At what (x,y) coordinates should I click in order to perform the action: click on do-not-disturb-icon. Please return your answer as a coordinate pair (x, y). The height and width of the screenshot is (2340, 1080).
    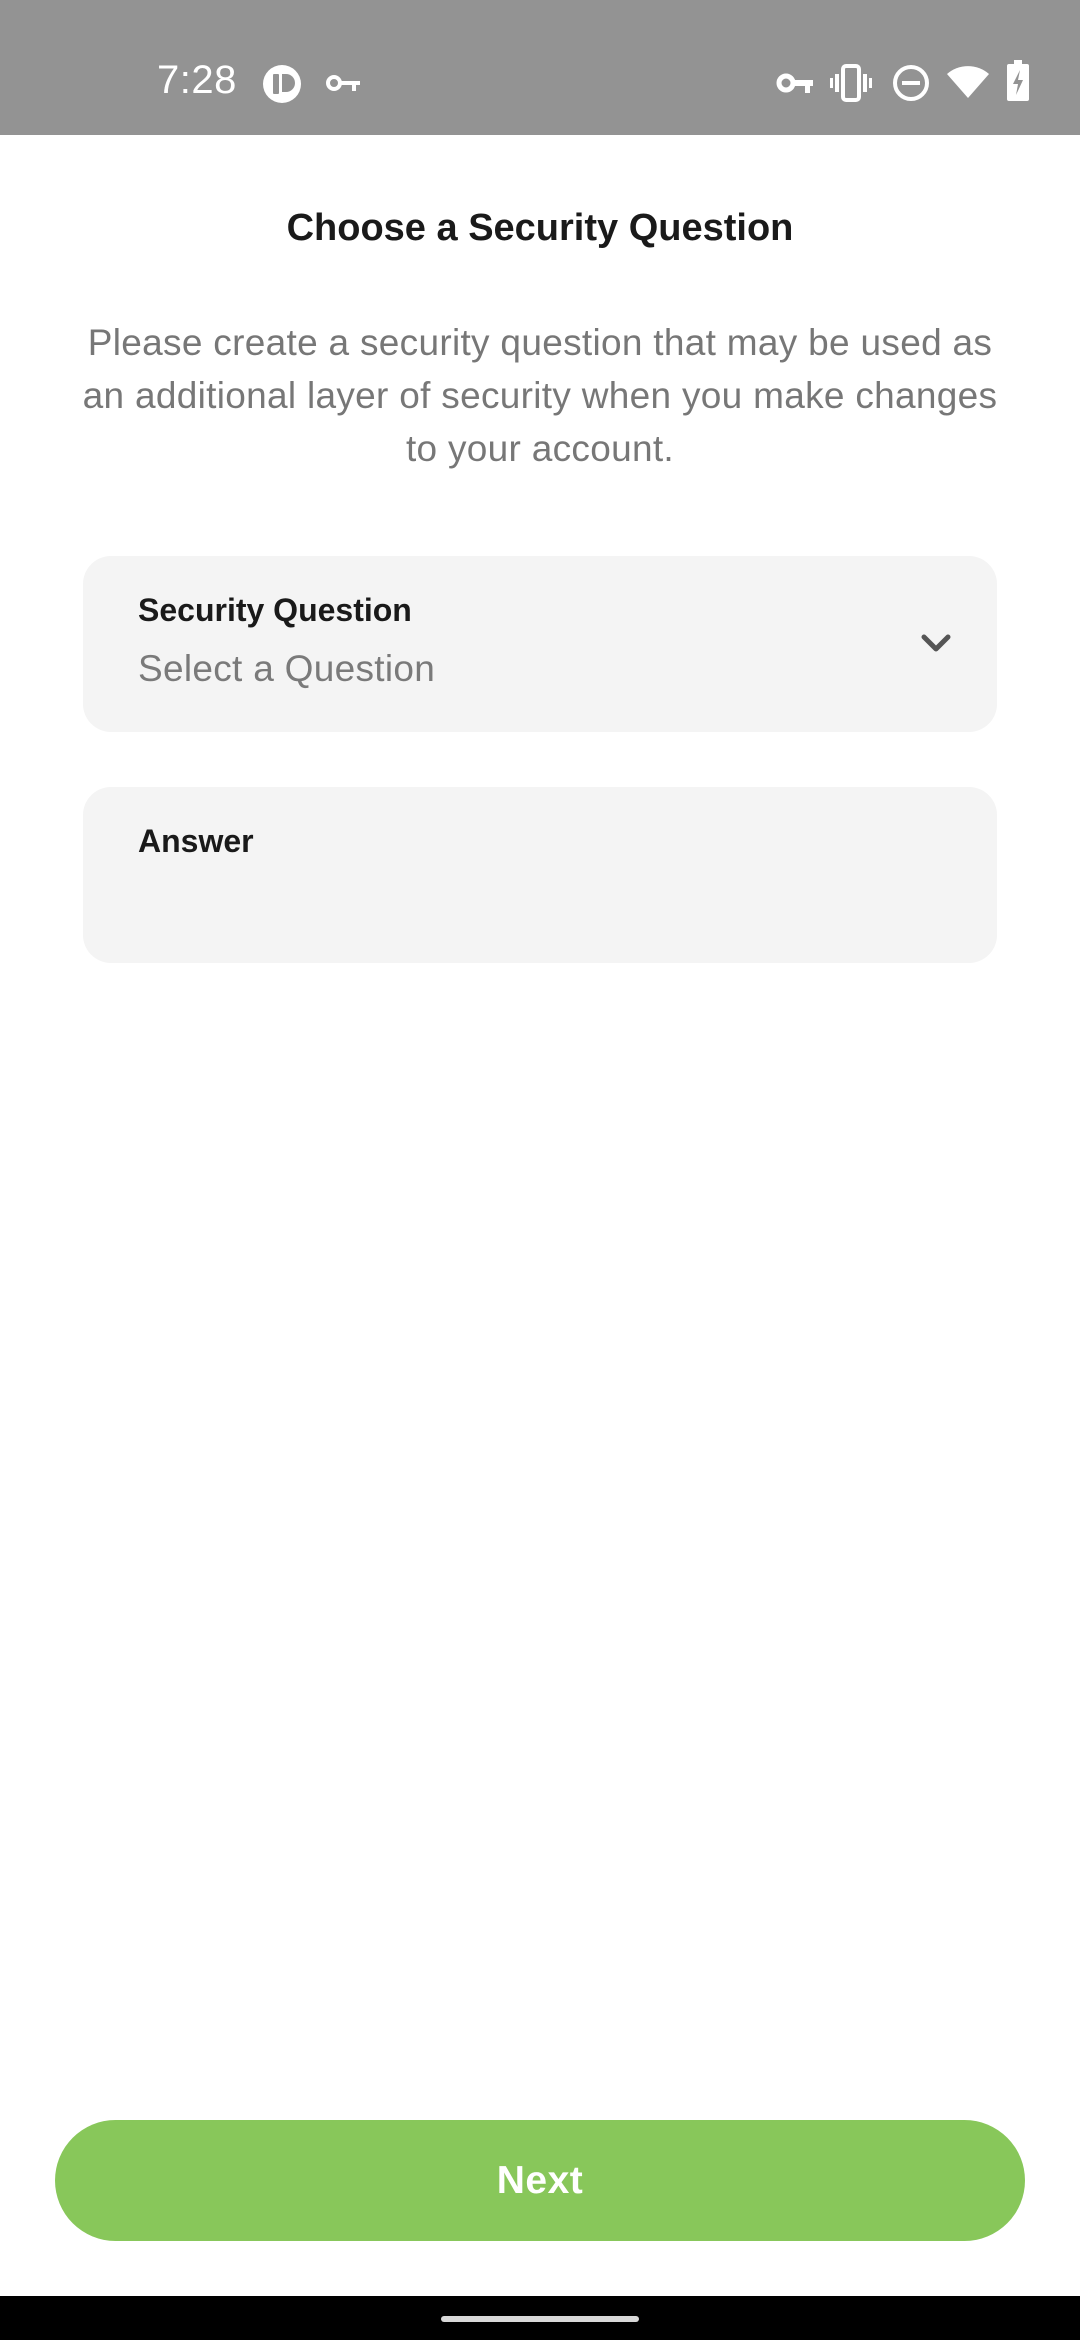
    Looking at the image, I should click on (911, 83).